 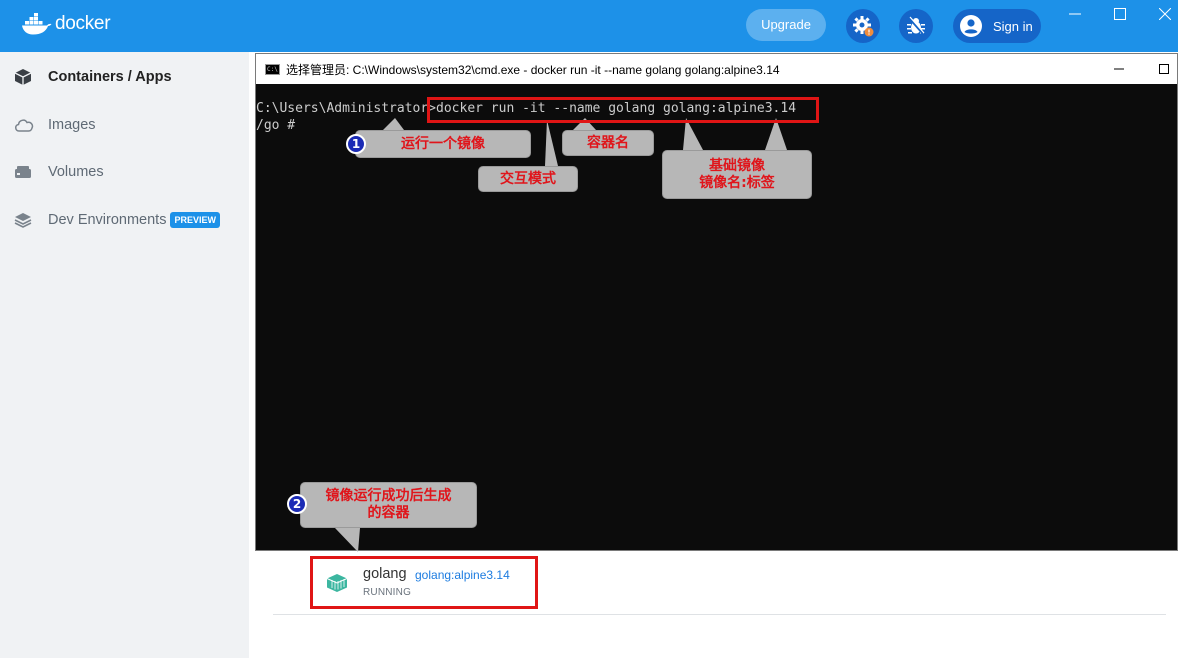 I want to click on pointer-generated, so click(x=347, y=540).